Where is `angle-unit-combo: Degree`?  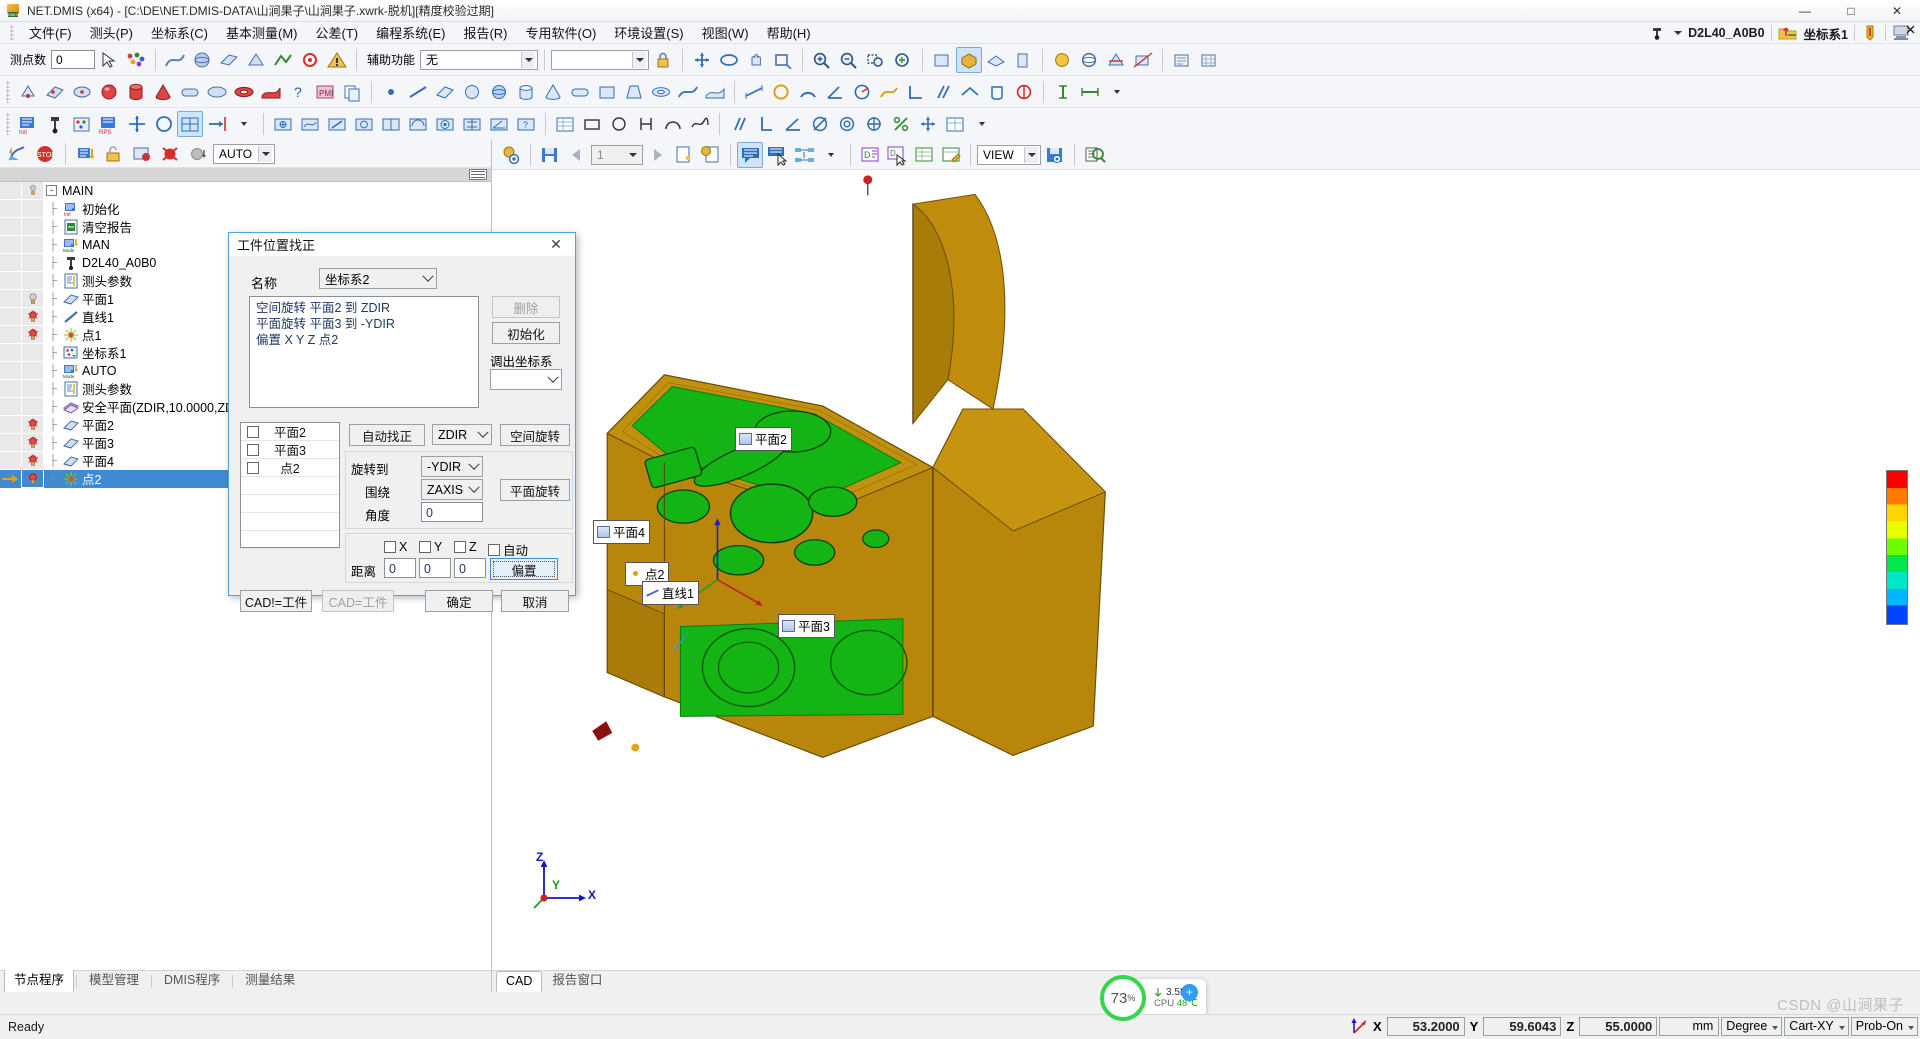 angle-unit-combo: Degree is located at coordinates (1752, 1026).